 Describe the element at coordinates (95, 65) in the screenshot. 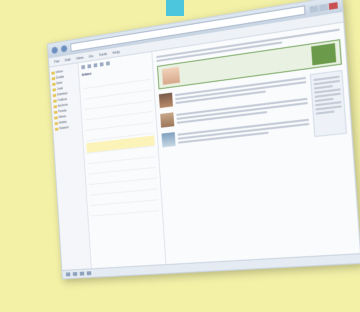

I see `delete-icon` at that location.